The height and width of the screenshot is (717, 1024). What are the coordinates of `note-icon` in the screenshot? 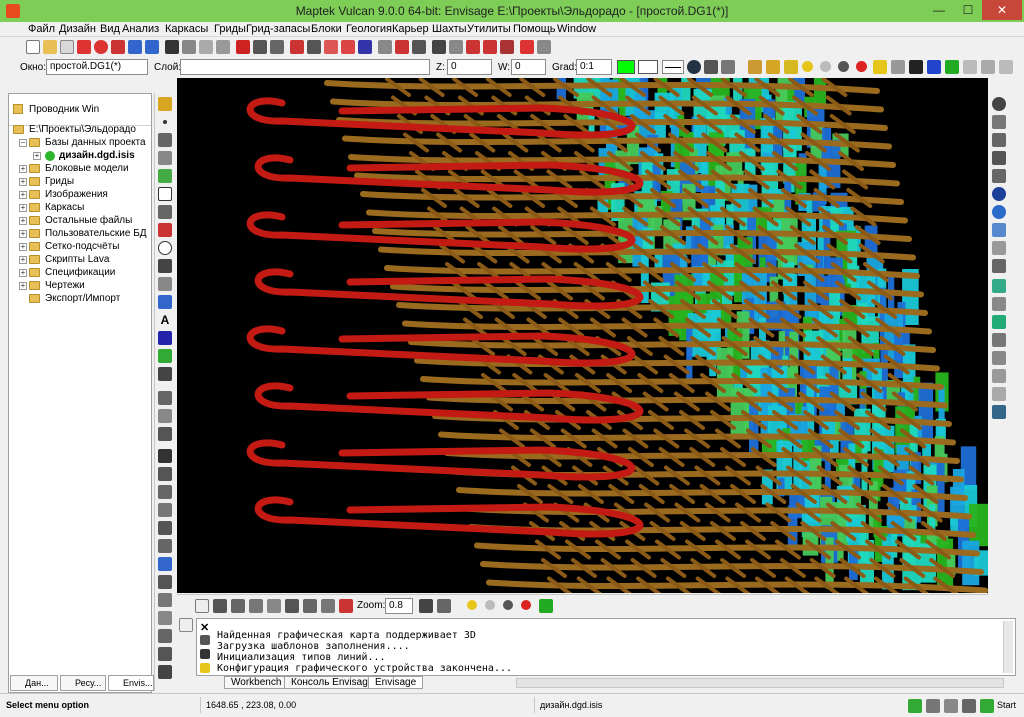 It's located at (165, 356).